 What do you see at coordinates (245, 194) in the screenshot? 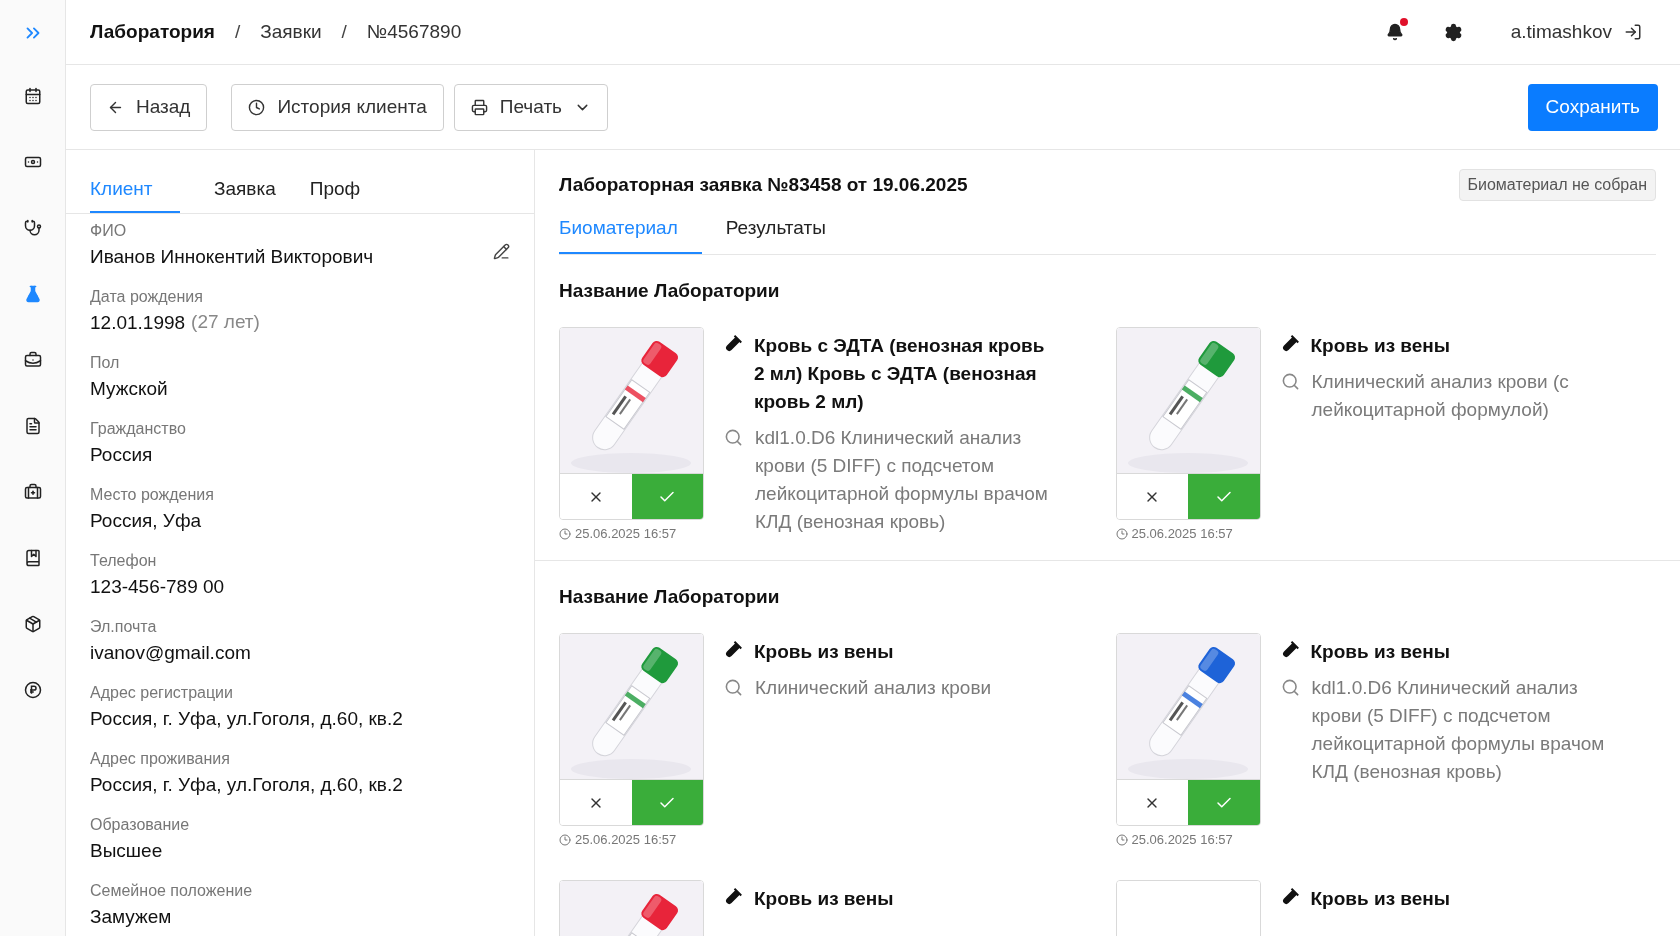
I see `client-tab: Заявка` at bounding box center [245, 194].